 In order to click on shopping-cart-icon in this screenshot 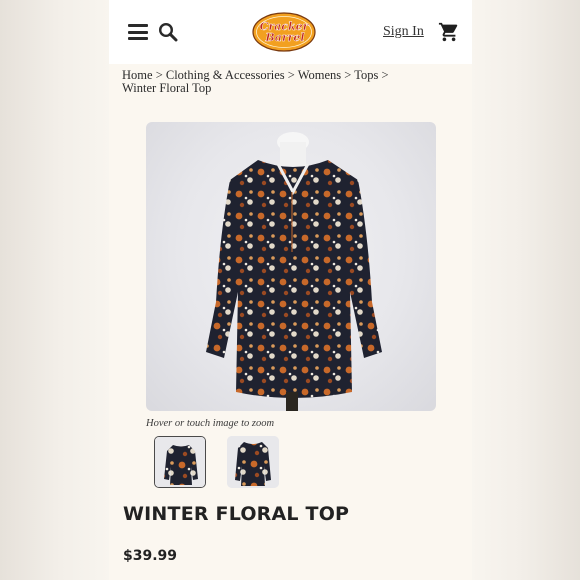, I will do `click(449, 32)`.